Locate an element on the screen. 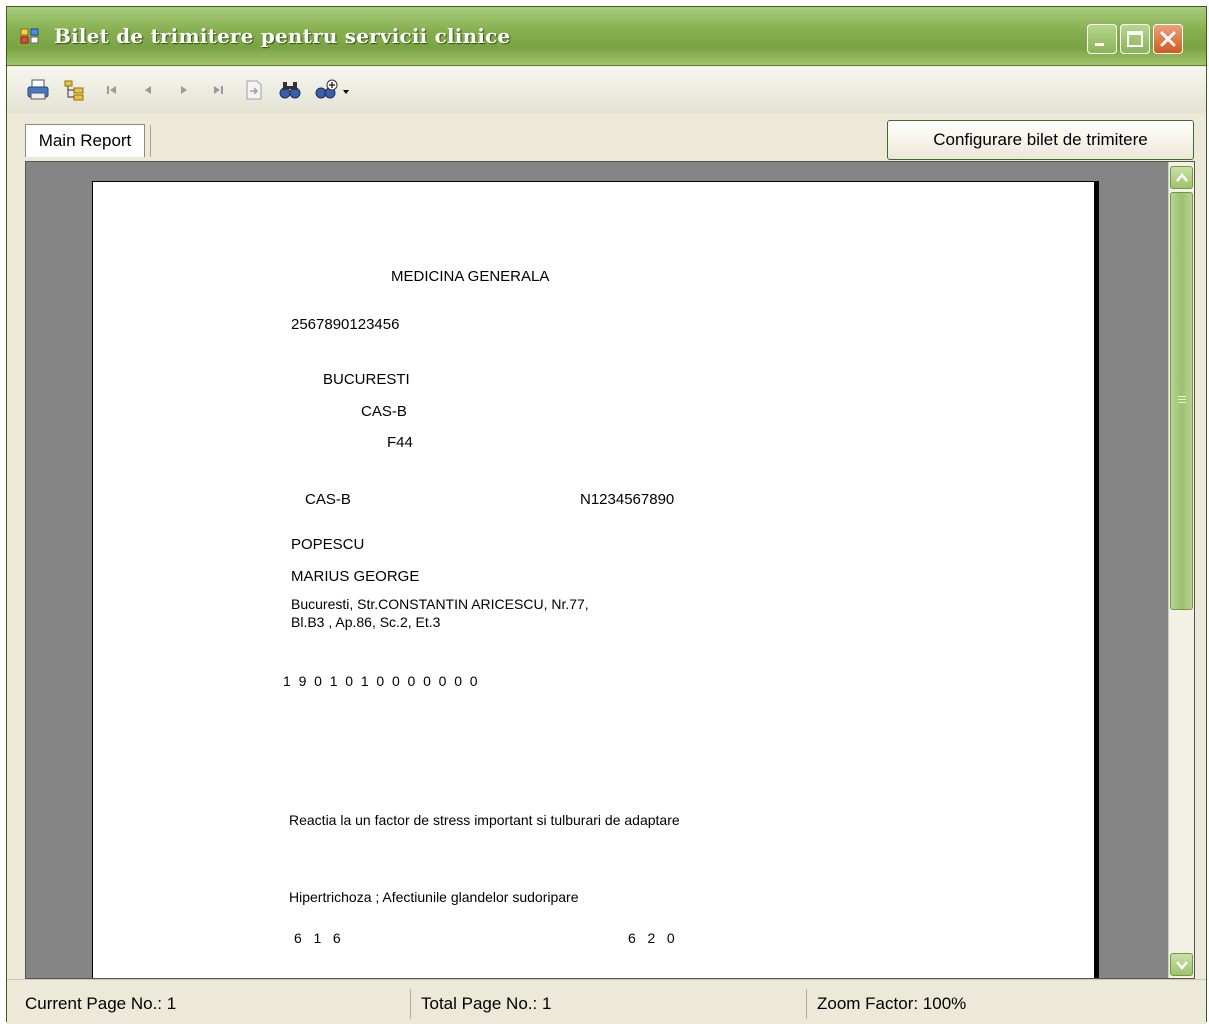 Image resolution: width=1209 pixels, height=1024 pixels. vertical-scrollbar is located at coordinates (1181, 570).